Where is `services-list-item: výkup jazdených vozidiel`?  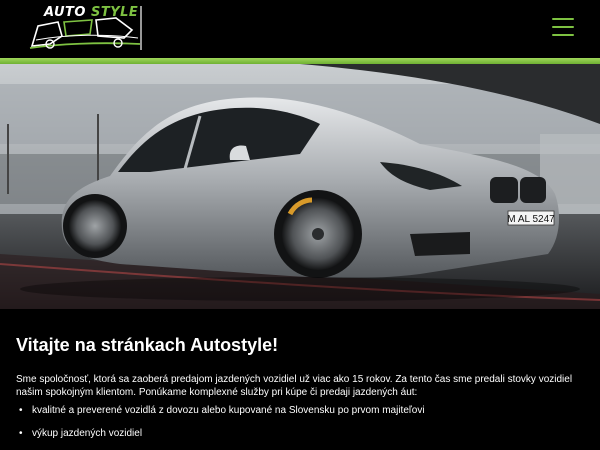 services-list-item: výkup jazdených vozidiel is located at coordinates (300, 434).